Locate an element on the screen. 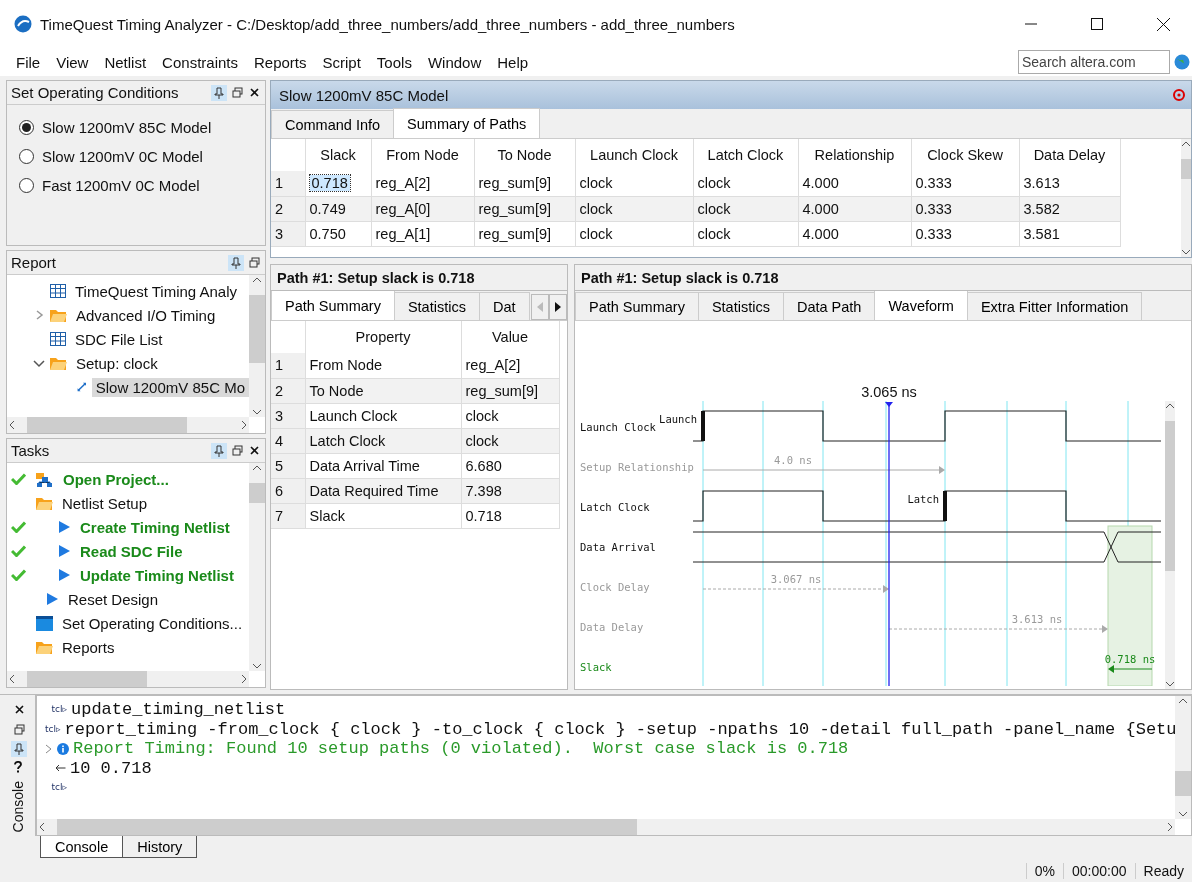 The image size is (1192, 882). tab: History is located at coordinates (160, 847).